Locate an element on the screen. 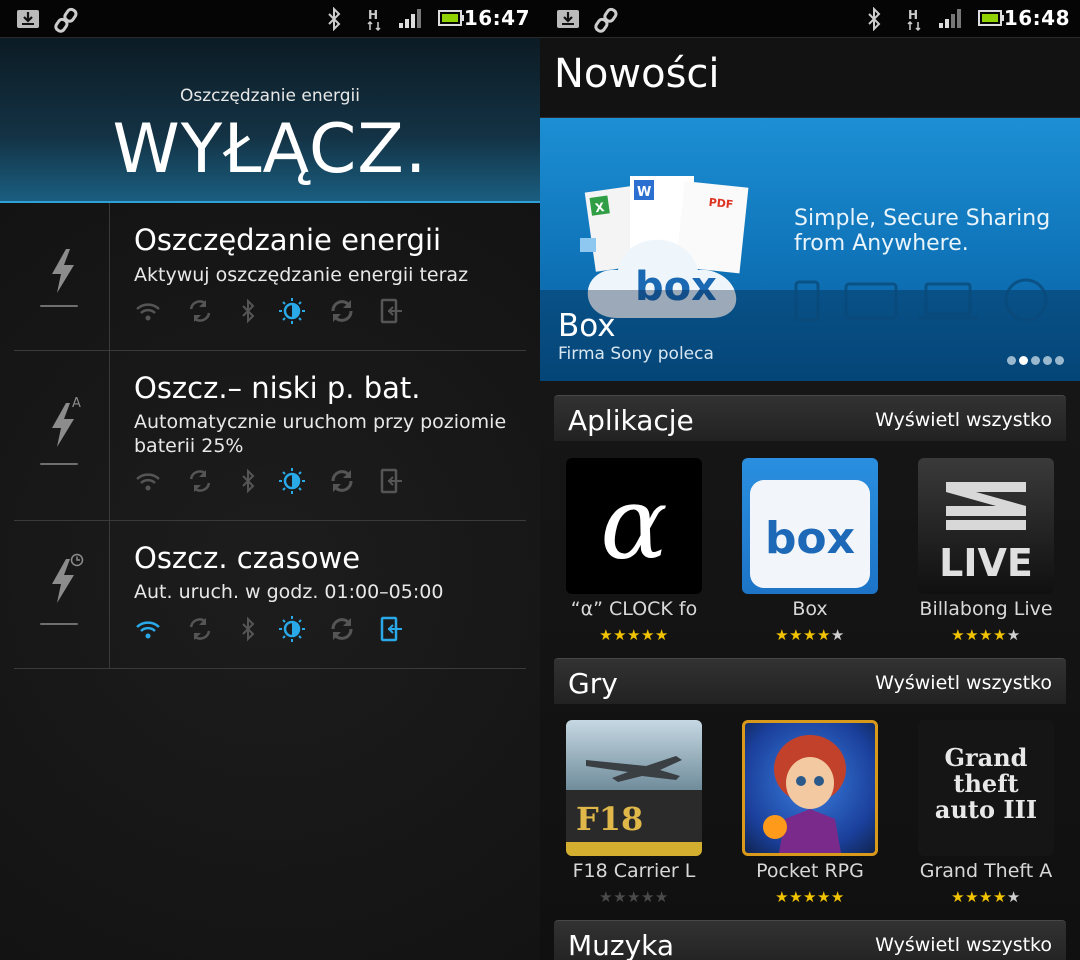 The width and height of the screenshot is (1080, 960). section-title: Muzyka is located at coordinates (621, 944).